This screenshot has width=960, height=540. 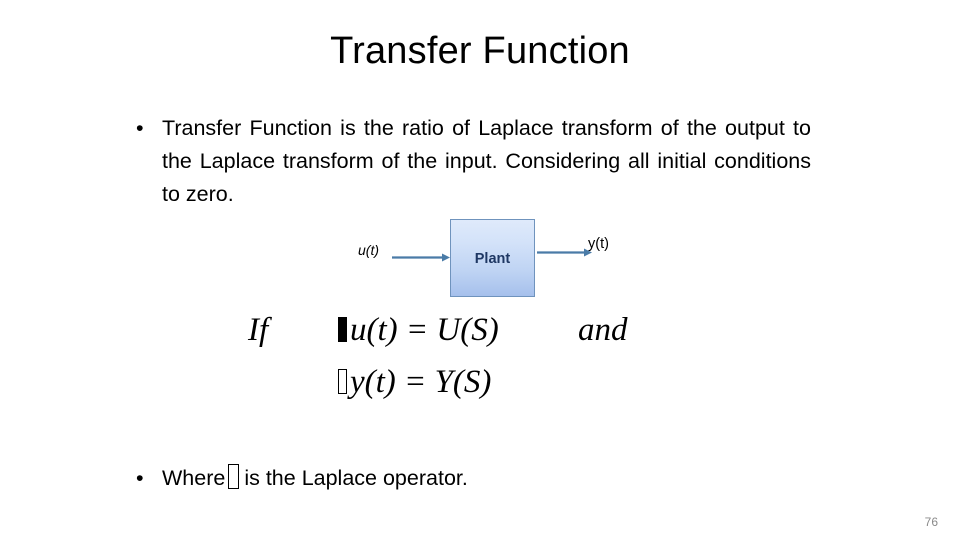 I want to click on footer-bullet-text: Where is the Laplace operator., so click(x=315, y=477).